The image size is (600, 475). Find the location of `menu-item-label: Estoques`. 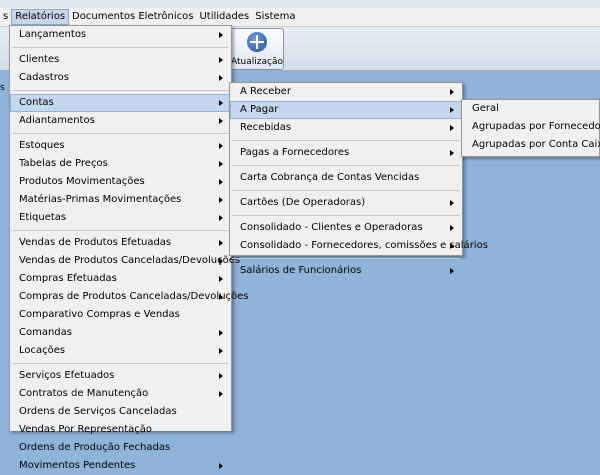

menu-item-label: Estoques is located at coordinates (42, 145).